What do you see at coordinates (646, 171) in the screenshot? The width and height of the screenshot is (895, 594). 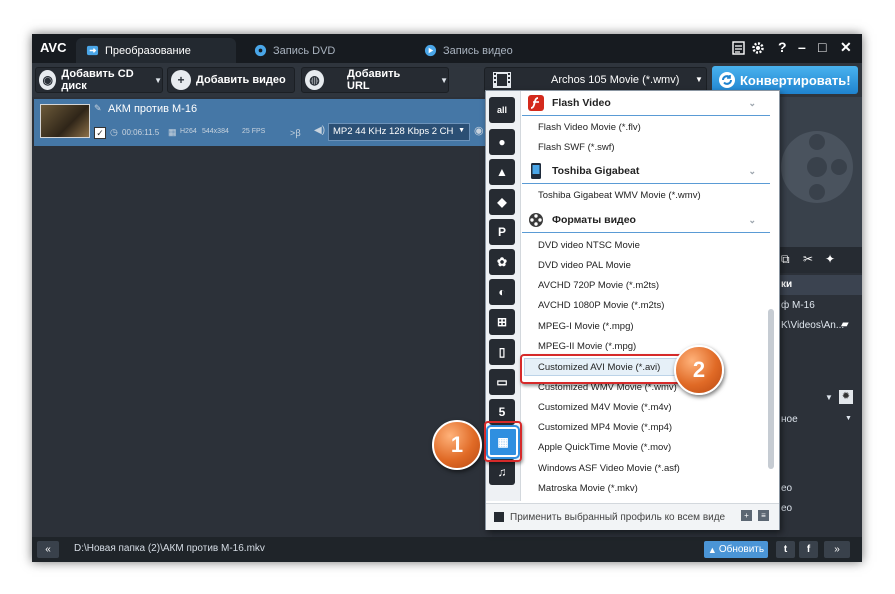 I see `group-toshiba: Toshiba Gigabeat ⌄` at bounding box center [646, 171].